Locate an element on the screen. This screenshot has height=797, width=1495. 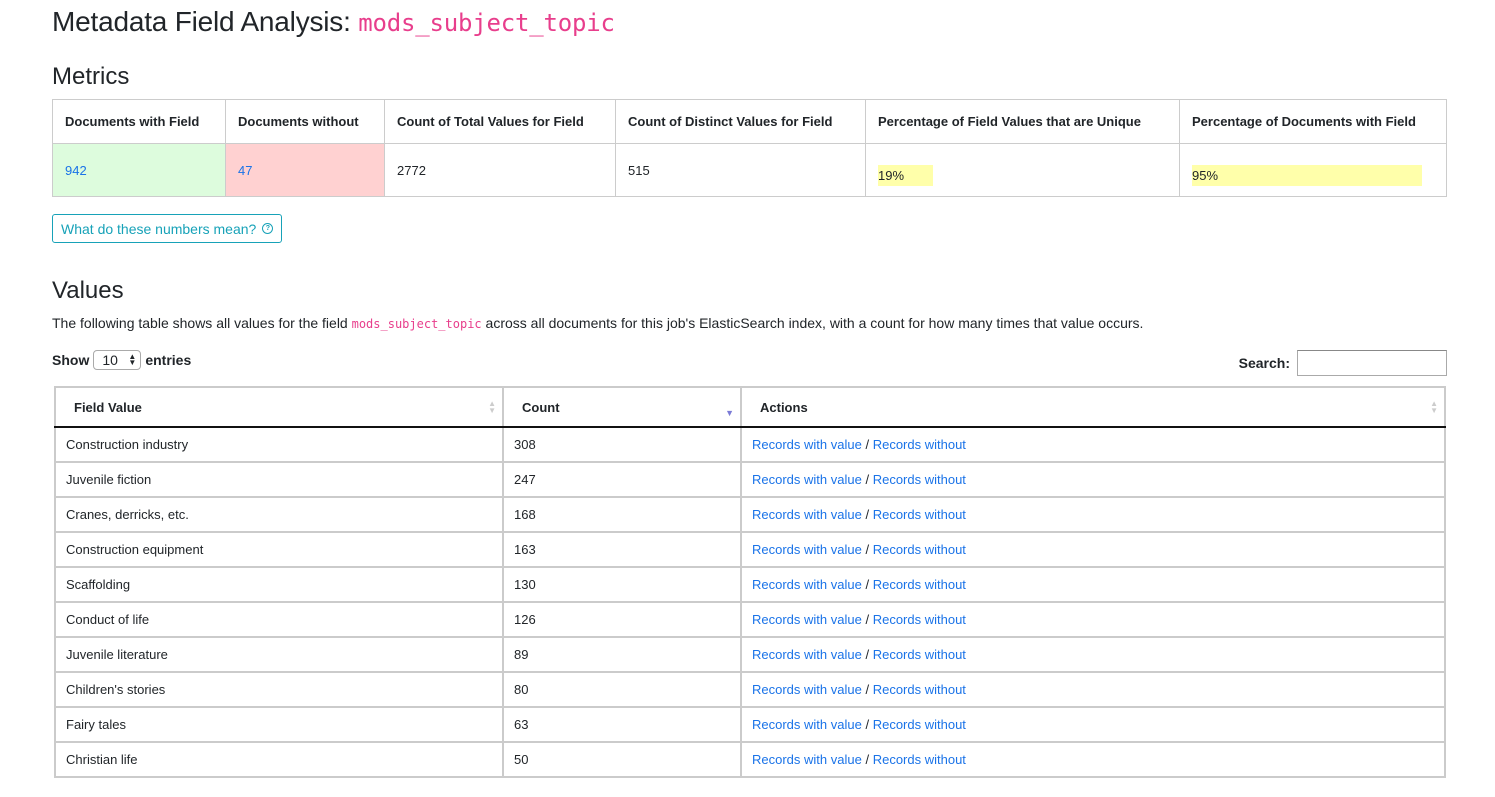
values-heading: Values is located at coordinates (88, 290).